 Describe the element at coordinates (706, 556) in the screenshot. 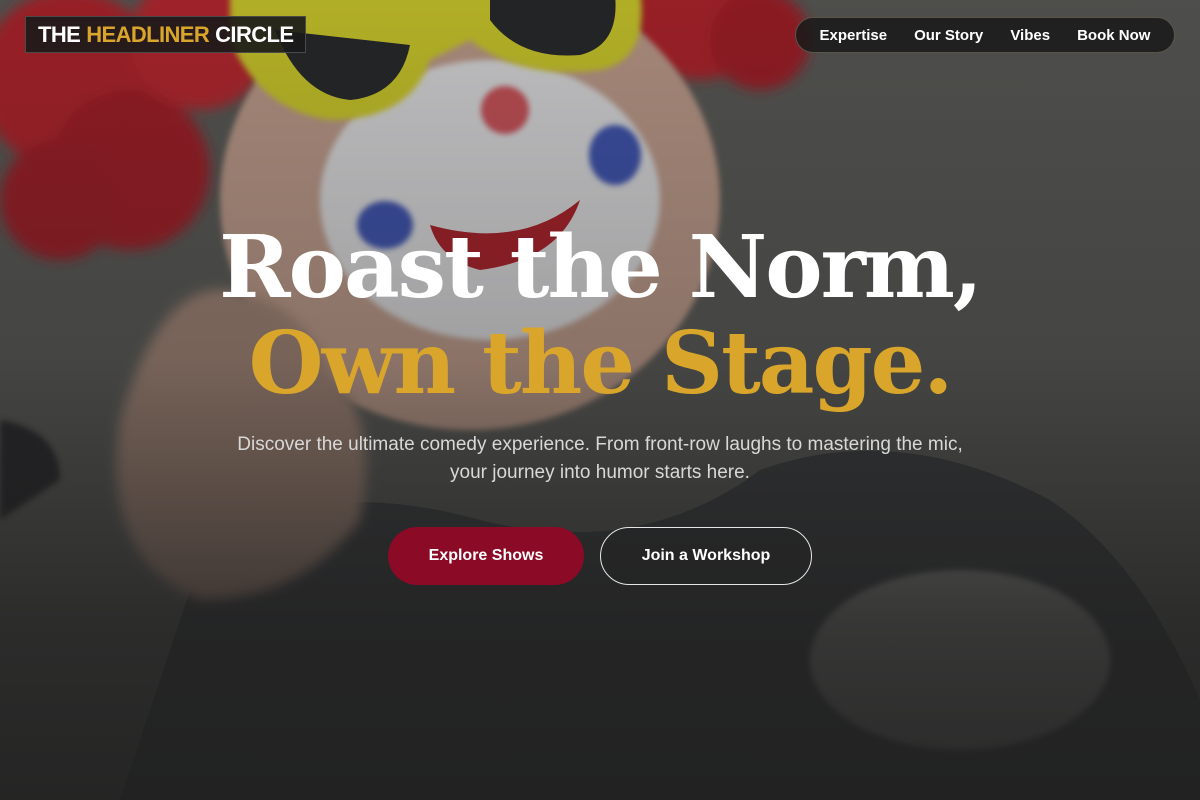

I see `join-workshop-button: Join a Workshop` at that location.